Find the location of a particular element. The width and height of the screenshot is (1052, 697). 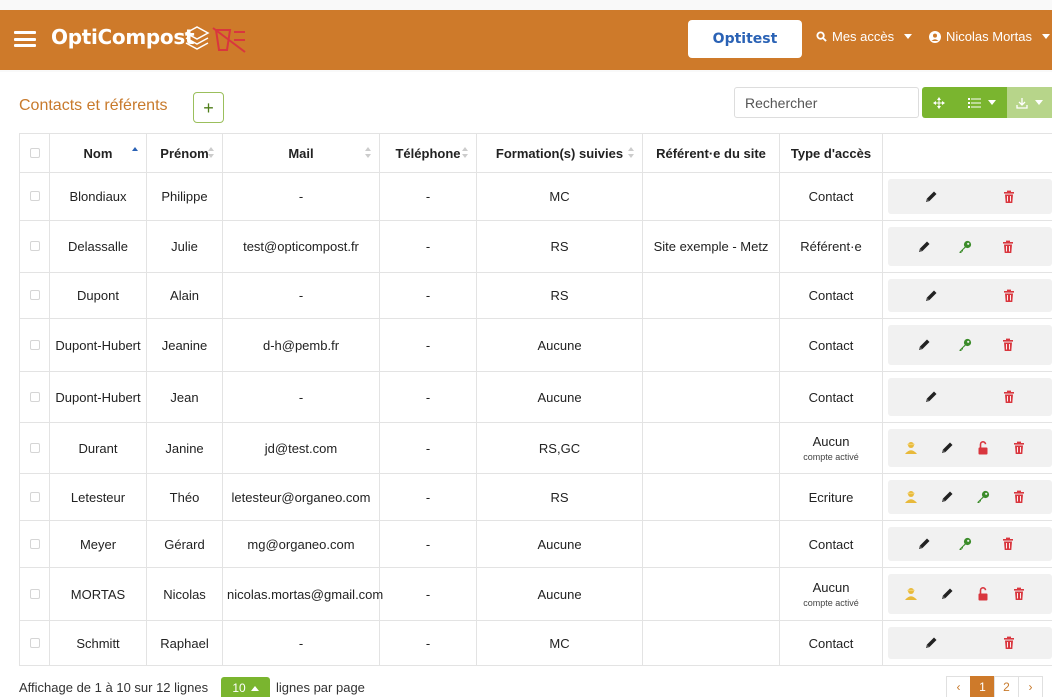

cell-nom: Letesteur is located at coordinates (98, 497).